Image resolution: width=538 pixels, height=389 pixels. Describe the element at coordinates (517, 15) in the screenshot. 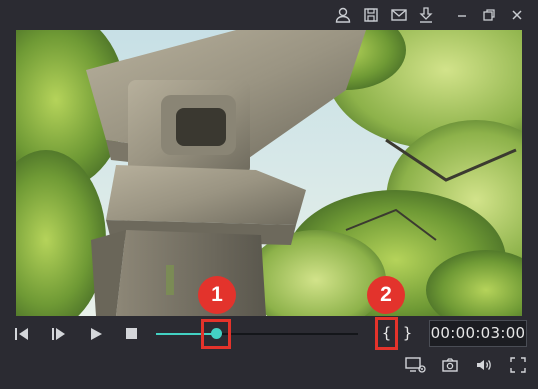

I see `close-icon` at that location.